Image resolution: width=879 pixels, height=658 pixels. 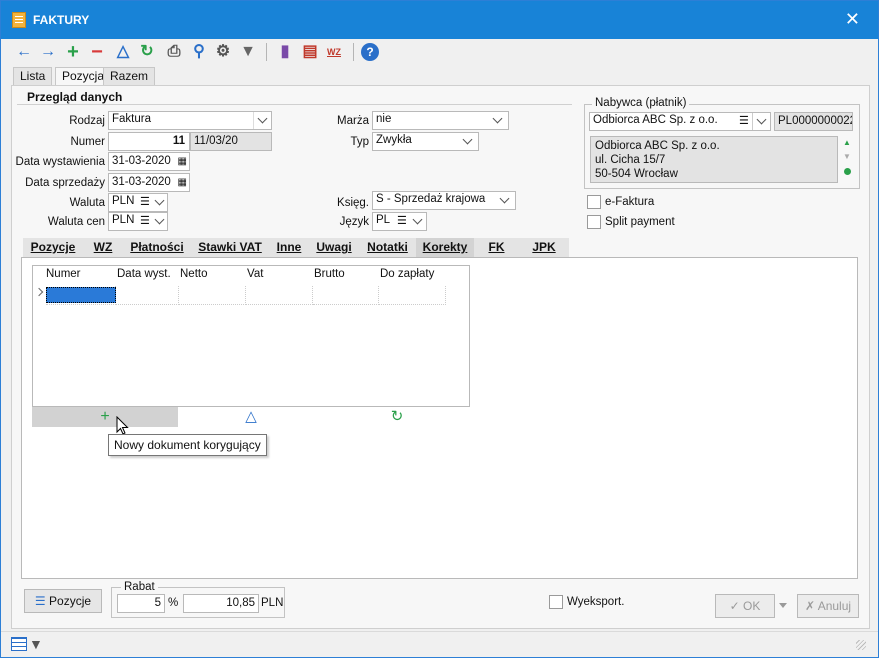 I want to click on triangle-icon: △, so click(x=123, y=52).